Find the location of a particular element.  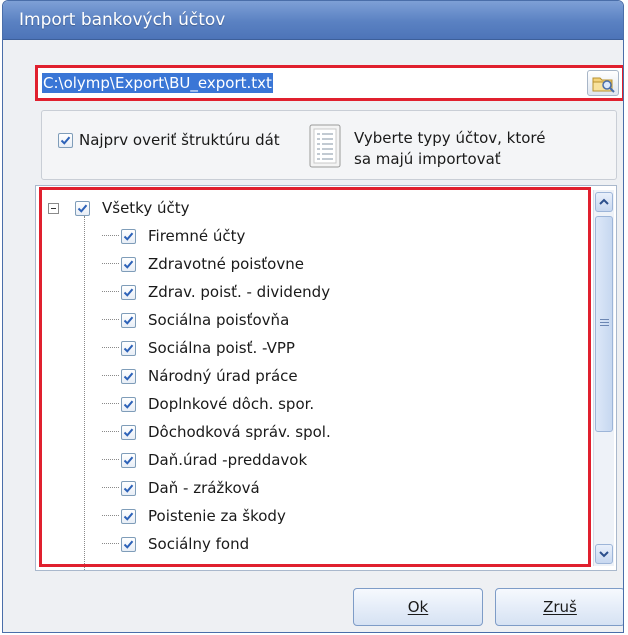

tree-label: Sociálna poisť. -VPP is located at coordinates (221, 348).